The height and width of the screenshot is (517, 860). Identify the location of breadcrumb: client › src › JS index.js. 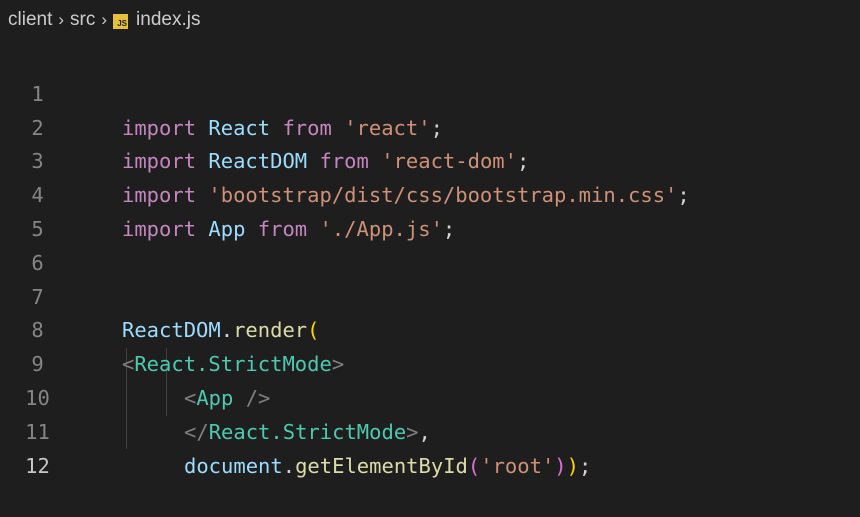
(104, 20).